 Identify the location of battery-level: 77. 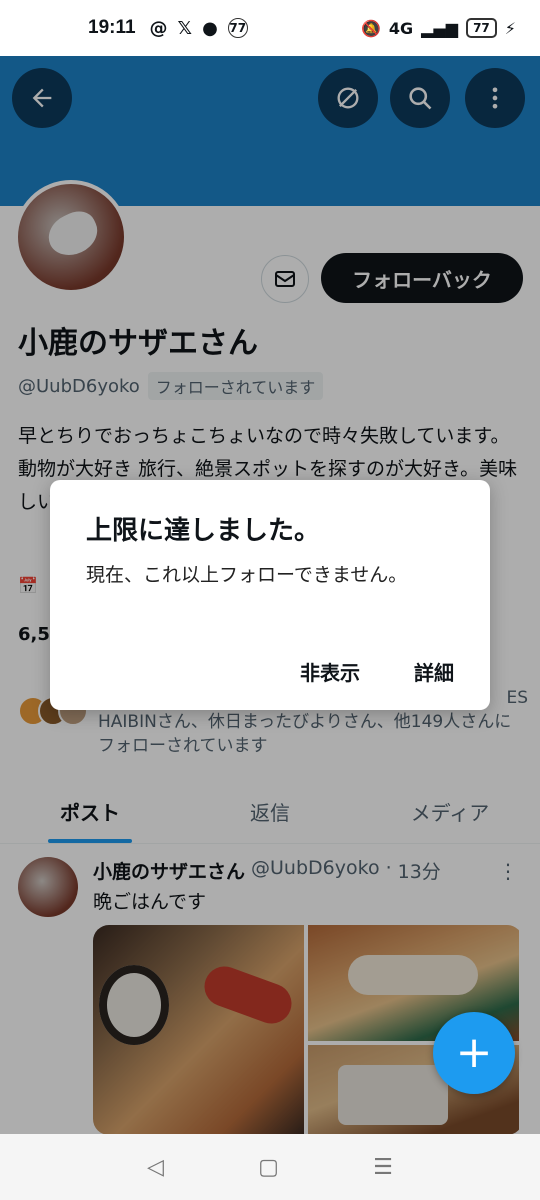
(481, 28).